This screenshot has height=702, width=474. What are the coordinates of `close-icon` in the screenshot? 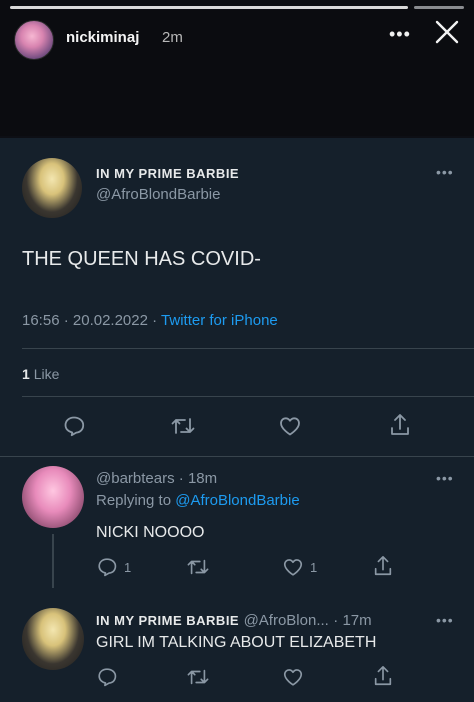 It's located at (447, 32).